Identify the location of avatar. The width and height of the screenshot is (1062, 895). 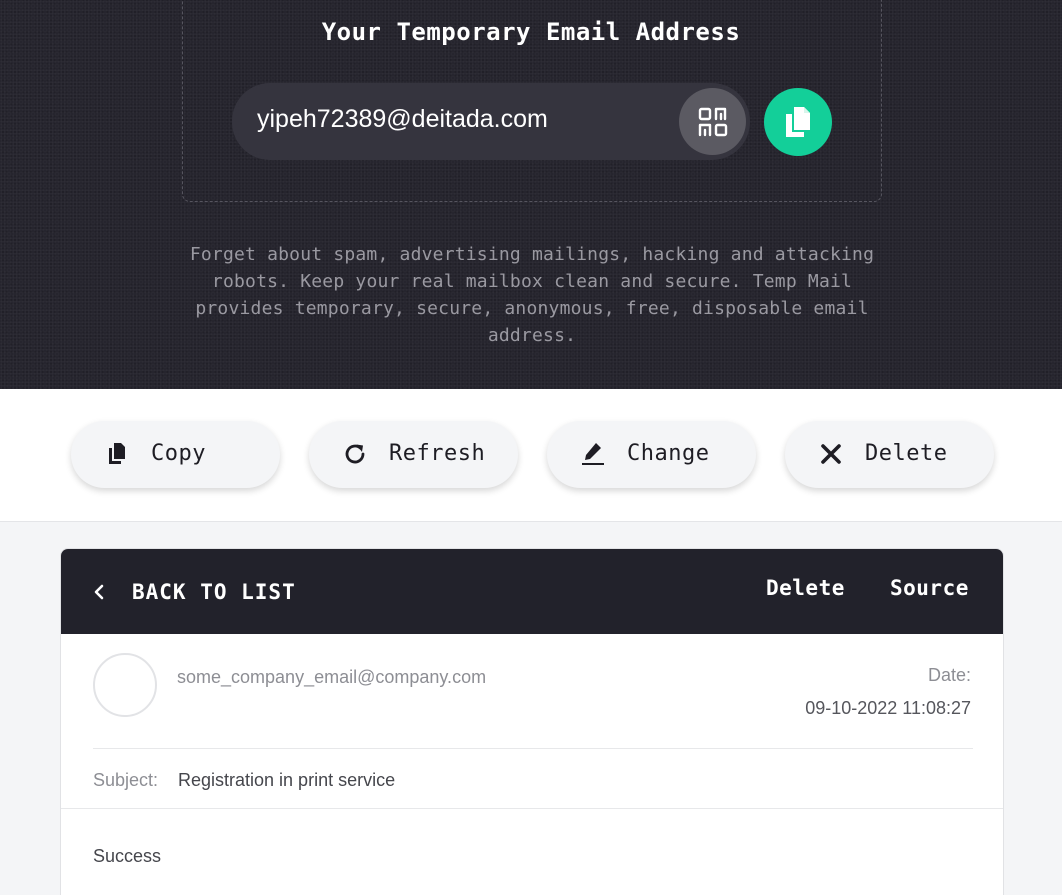
(125, 685).